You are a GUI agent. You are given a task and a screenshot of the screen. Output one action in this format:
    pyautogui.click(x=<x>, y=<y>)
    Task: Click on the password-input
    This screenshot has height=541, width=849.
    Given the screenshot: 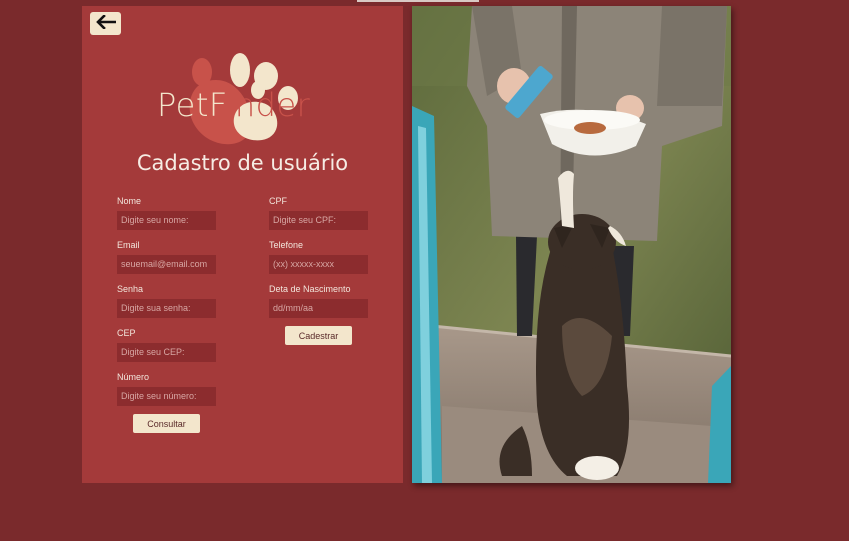 What is the action you would take?
    pyautogui.click(x=166, y=308)
    